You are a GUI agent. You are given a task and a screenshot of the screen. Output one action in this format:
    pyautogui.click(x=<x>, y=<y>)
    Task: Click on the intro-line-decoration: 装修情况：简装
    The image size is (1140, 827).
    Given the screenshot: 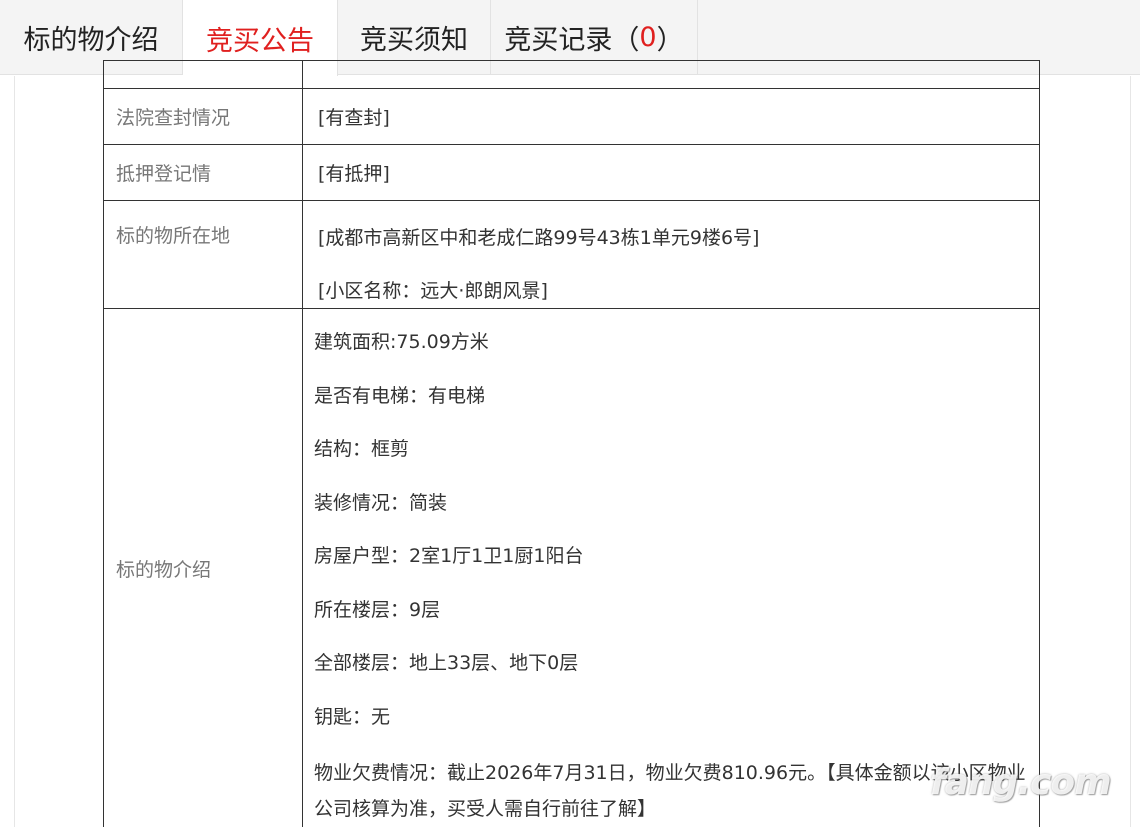 What is the action you would take?
    pyautogui.click(x=381, y=502)
    